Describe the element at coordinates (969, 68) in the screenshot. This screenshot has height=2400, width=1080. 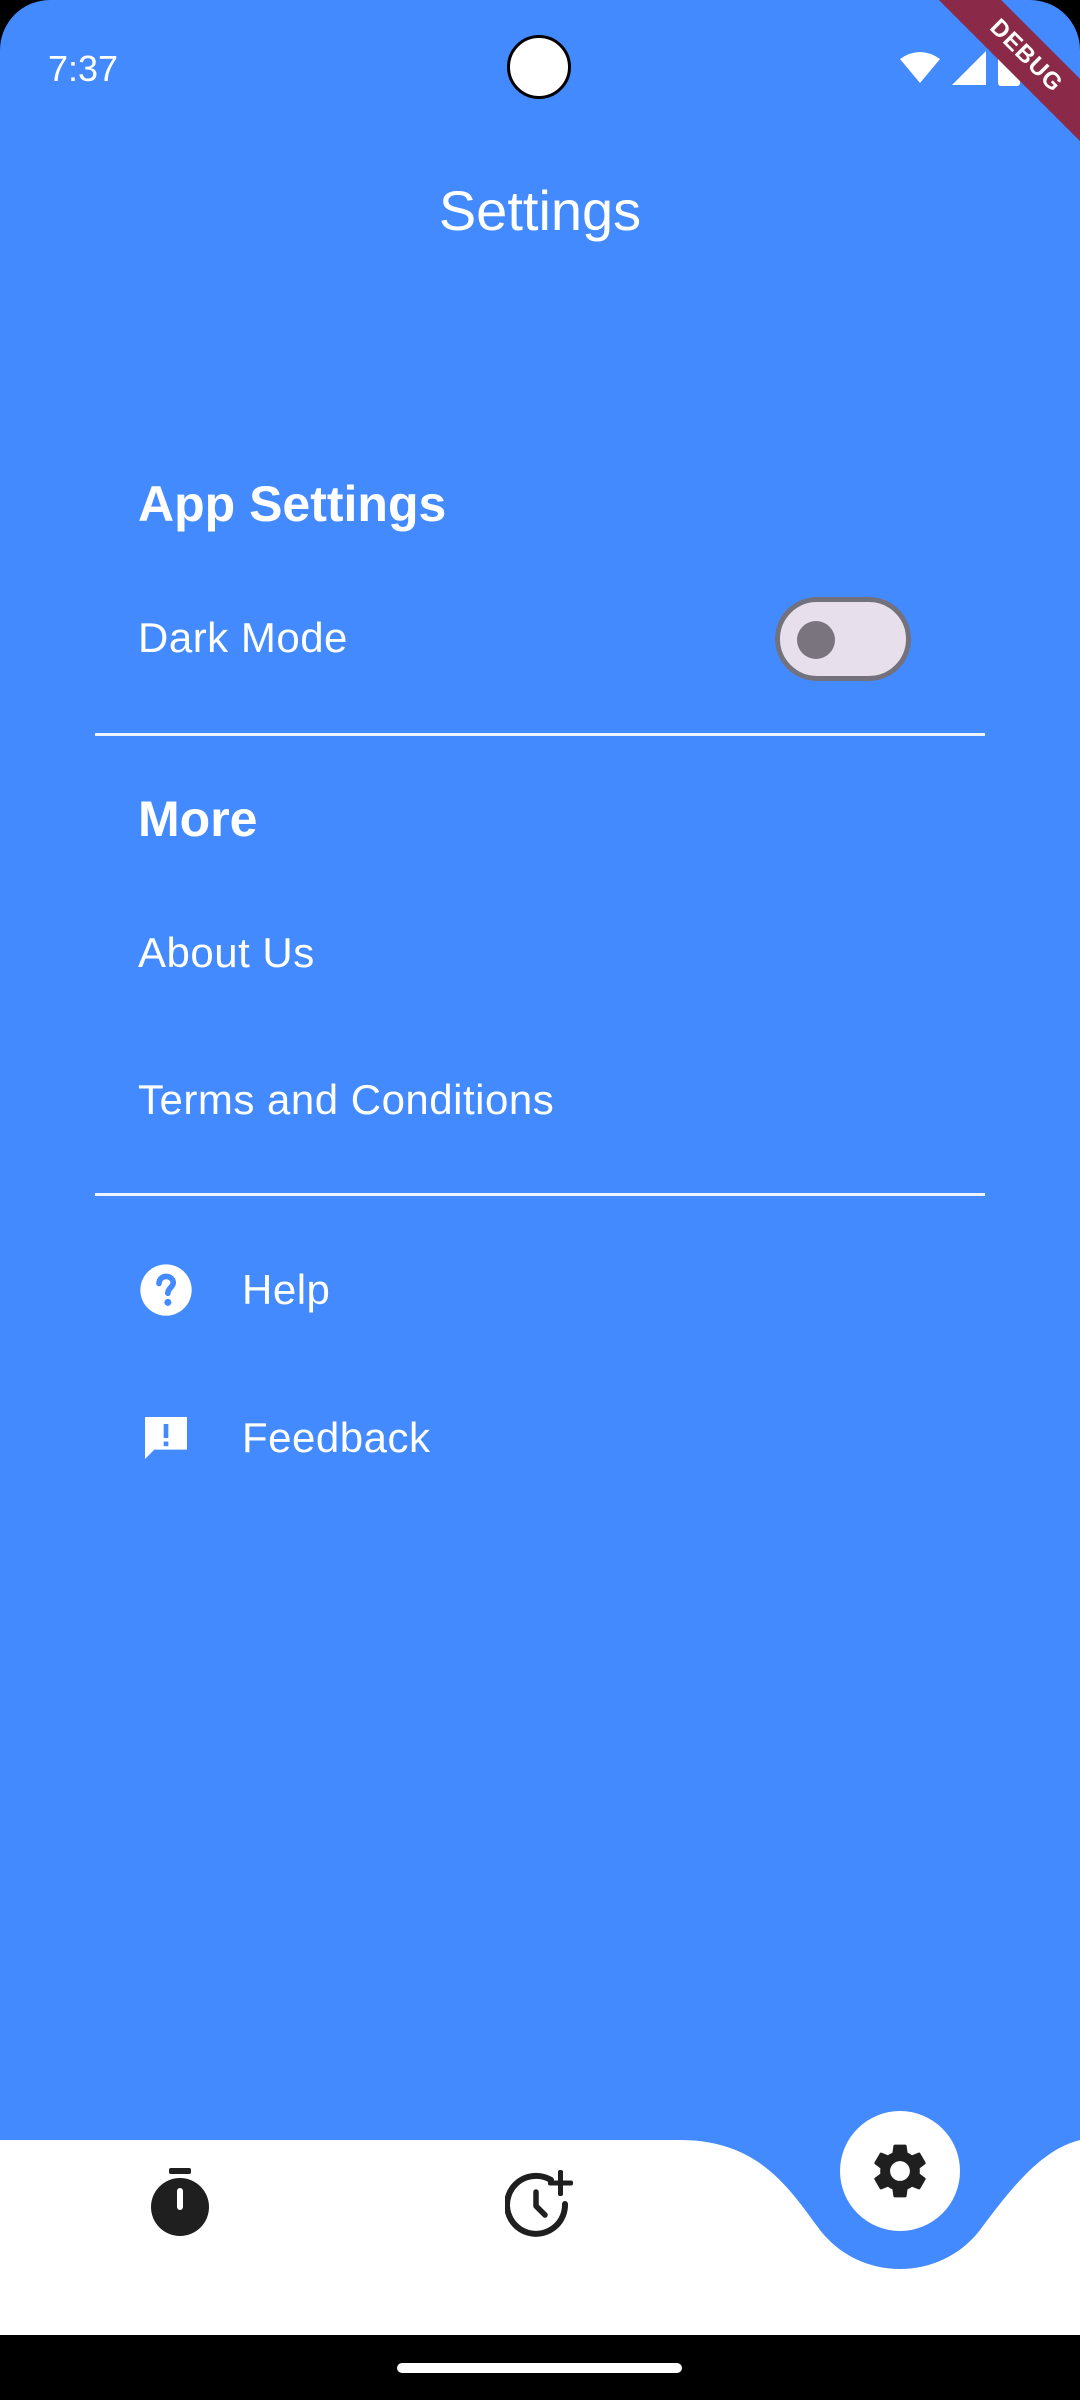
I see `signal-icon` at that location.